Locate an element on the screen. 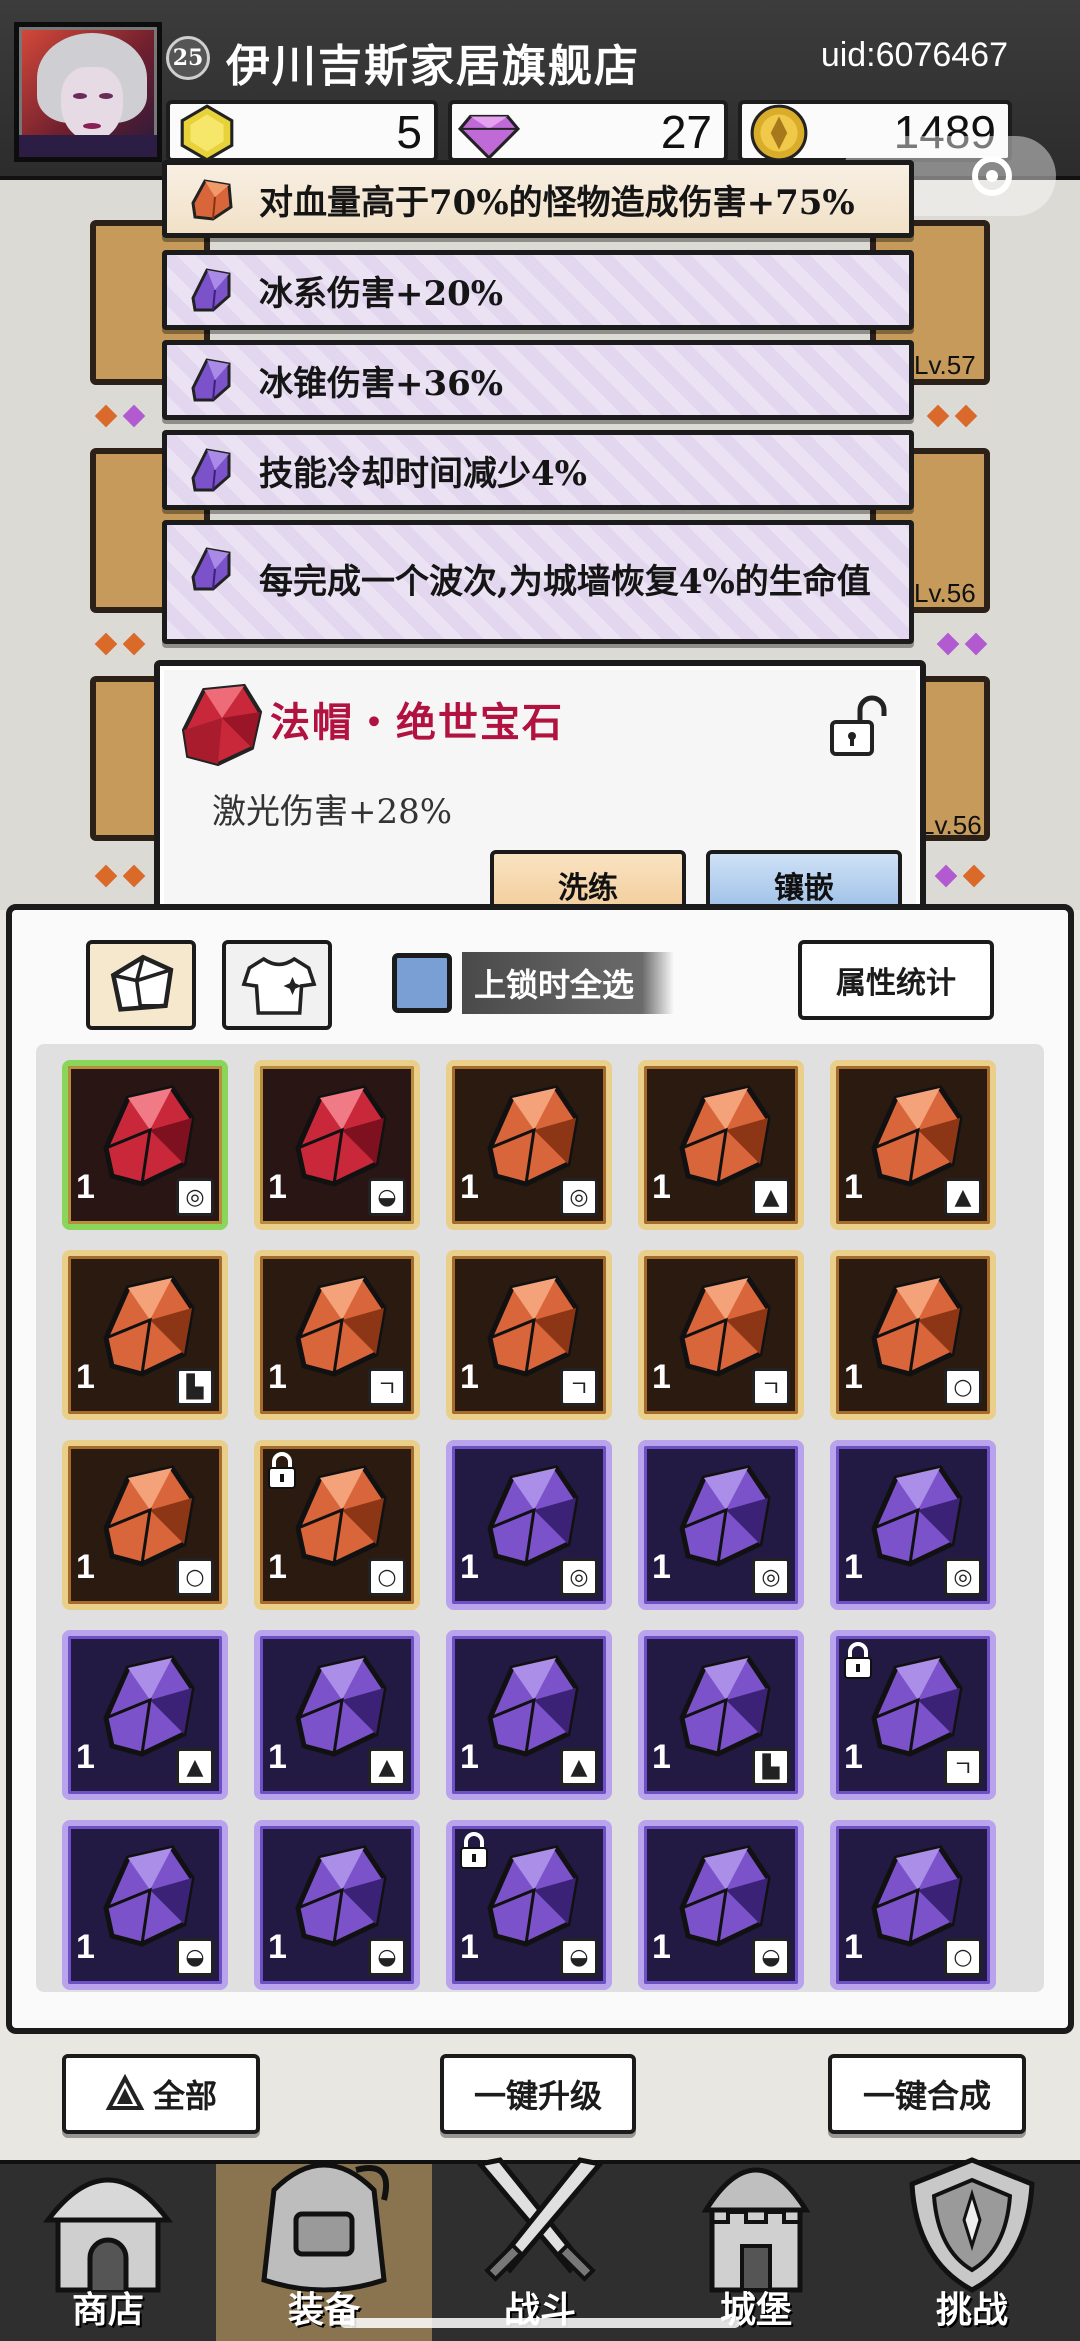  slot-level: Lv.56 is located at coordinates (945, 593).